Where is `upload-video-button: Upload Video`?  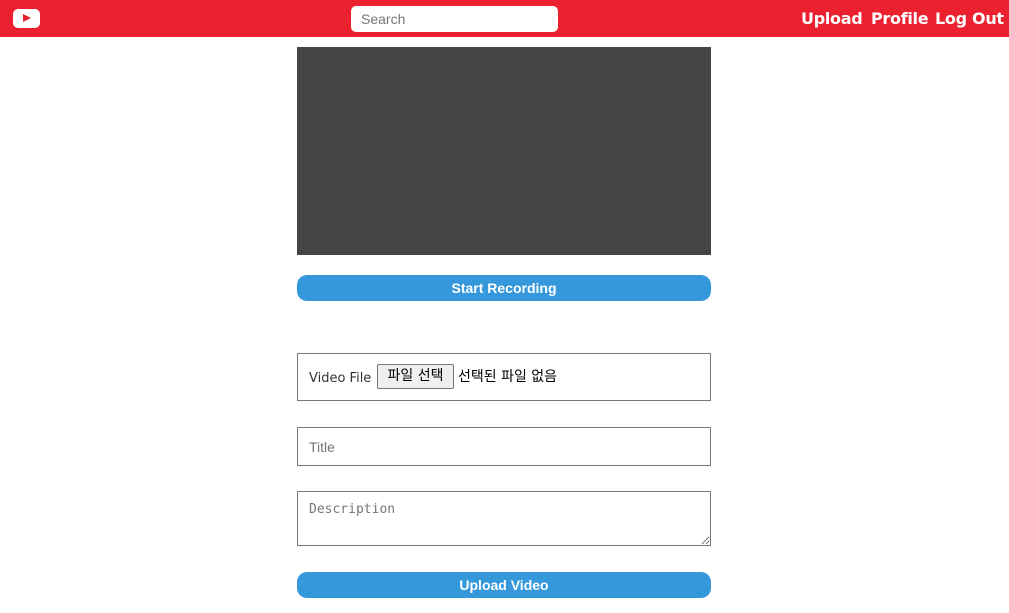 upload-video-button: Upload Video is located at coordinates (504, 585).